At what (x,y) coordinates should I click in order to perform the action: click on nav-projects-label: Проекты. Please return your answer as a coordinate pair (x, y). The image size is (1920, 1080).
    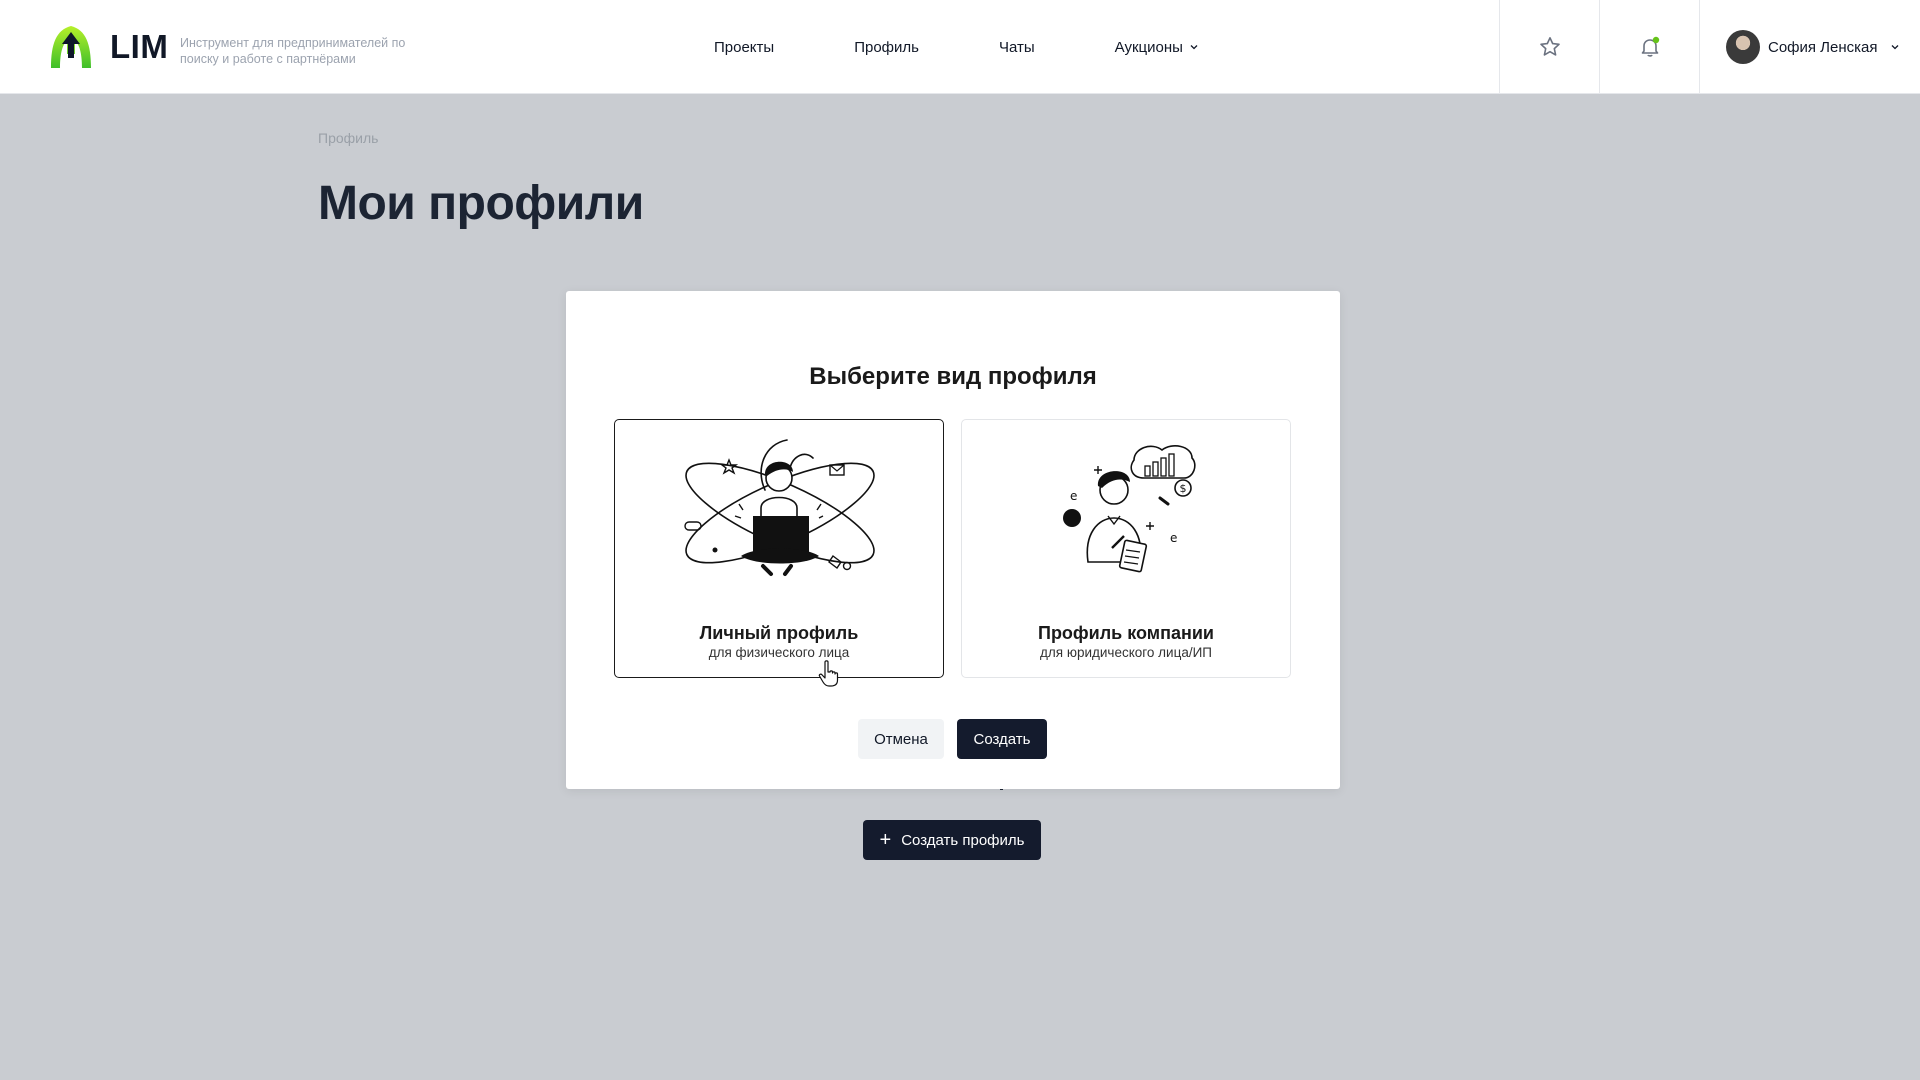
    Looking at the image, I should click on (744, 47).